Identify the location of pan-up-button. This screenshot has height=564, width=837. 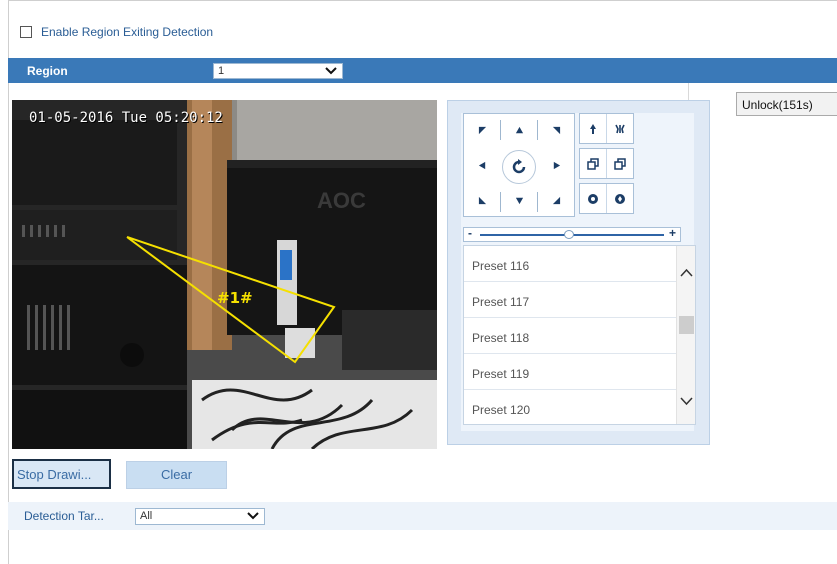
(519, 130).